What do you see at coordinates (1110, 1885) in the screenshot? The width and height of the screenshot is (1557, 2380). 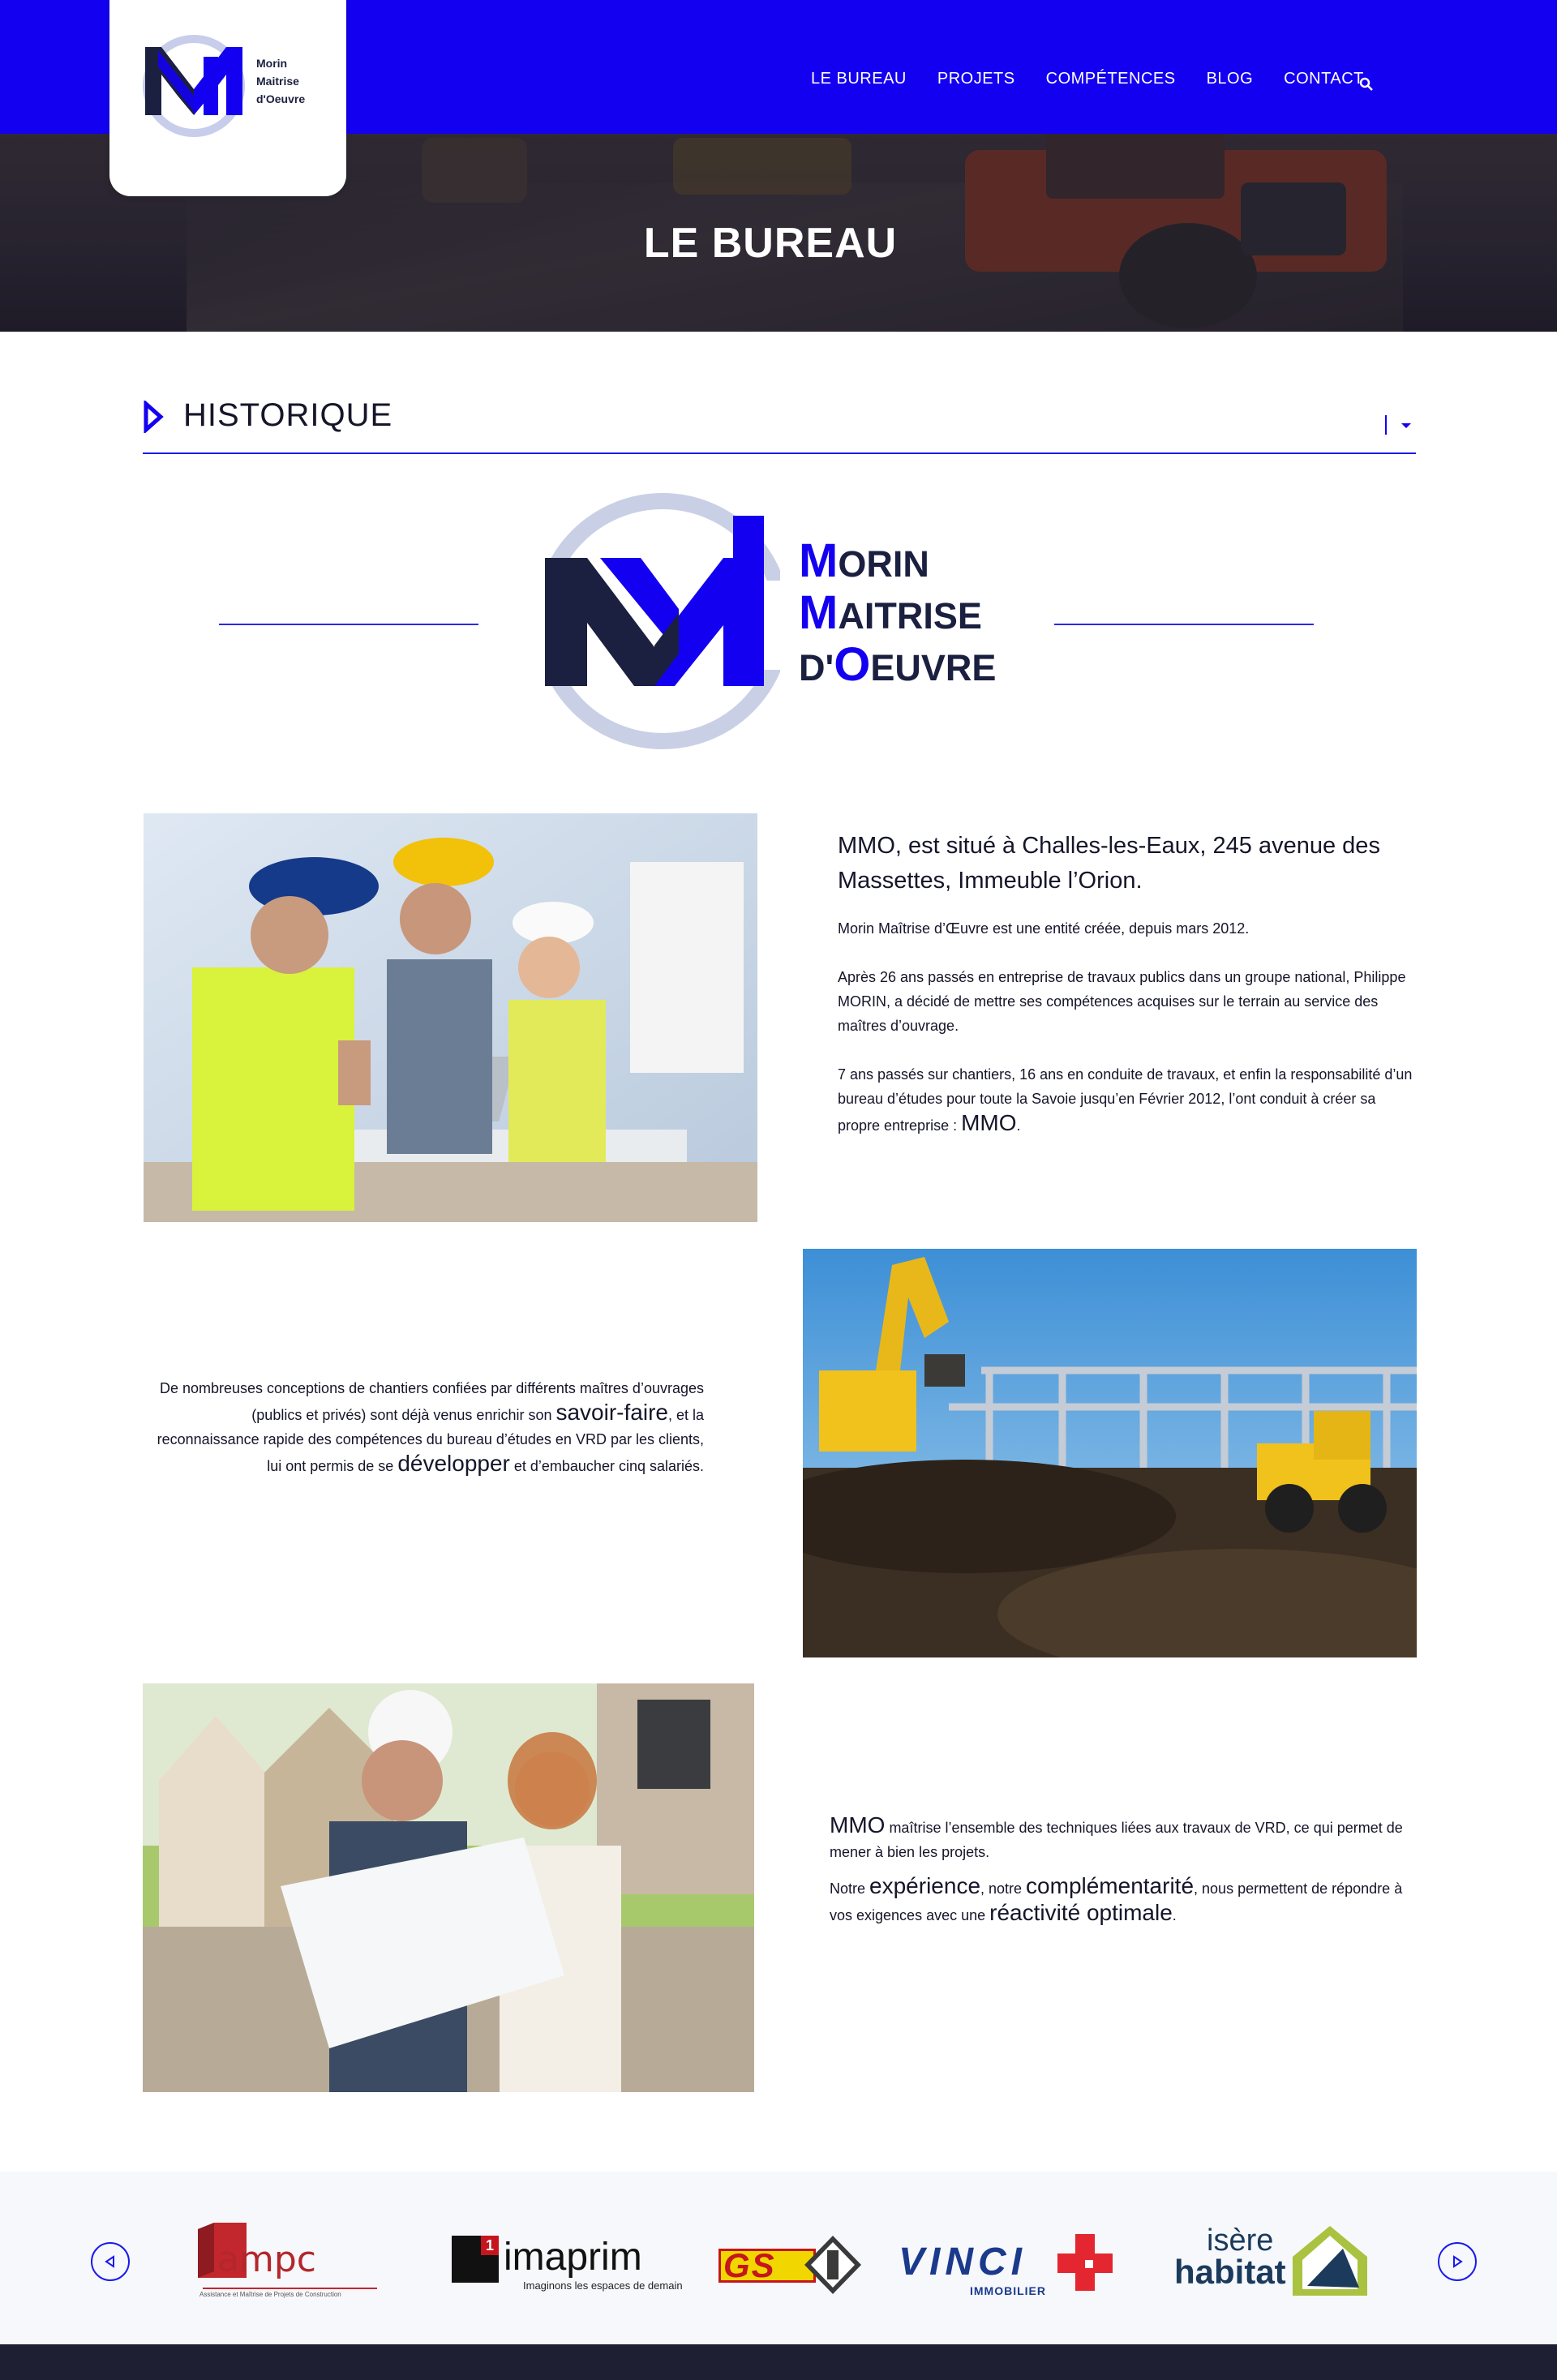 I see `expertise-complementarite: complémentarité` at bounding box center [1110, 1885].